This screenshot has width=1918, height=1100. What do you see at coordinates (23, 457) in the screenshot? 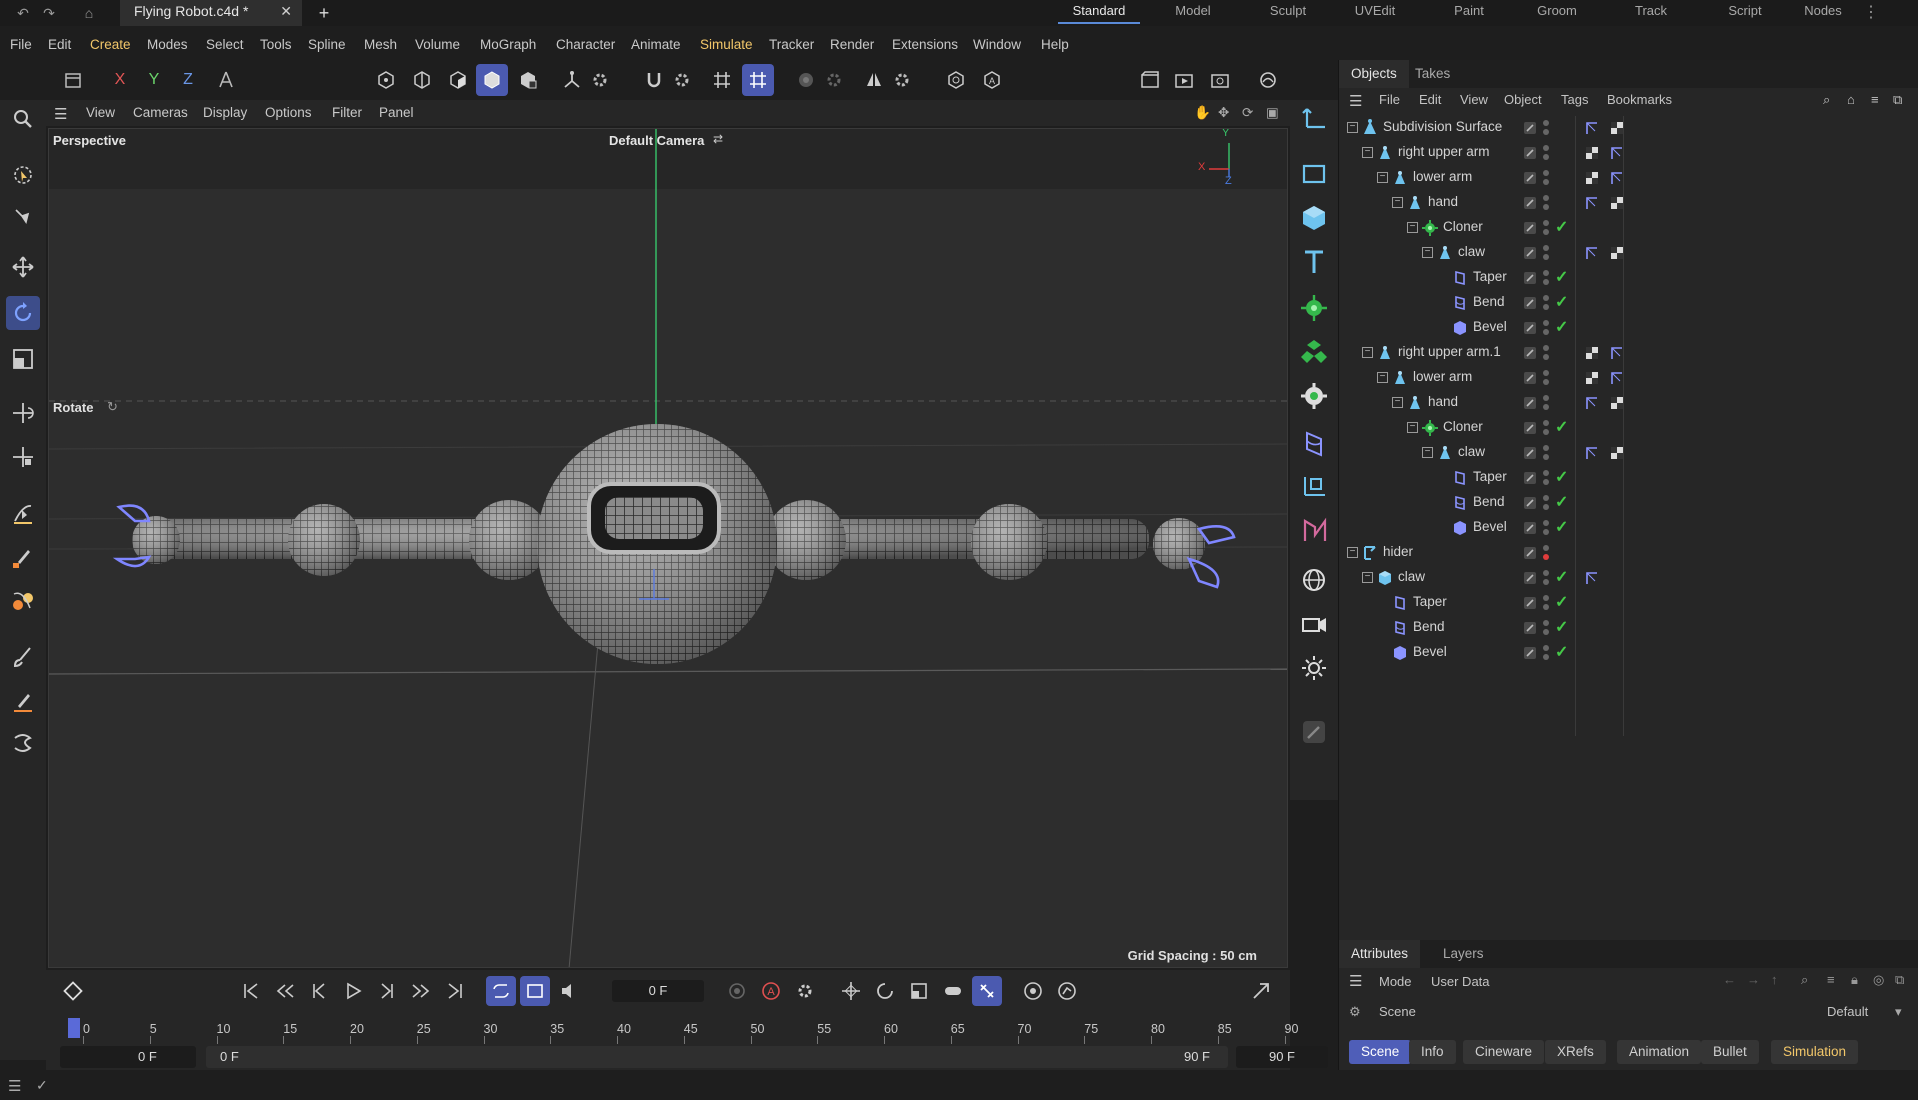
I see `placement-icon` at bounding box center [23, 457].